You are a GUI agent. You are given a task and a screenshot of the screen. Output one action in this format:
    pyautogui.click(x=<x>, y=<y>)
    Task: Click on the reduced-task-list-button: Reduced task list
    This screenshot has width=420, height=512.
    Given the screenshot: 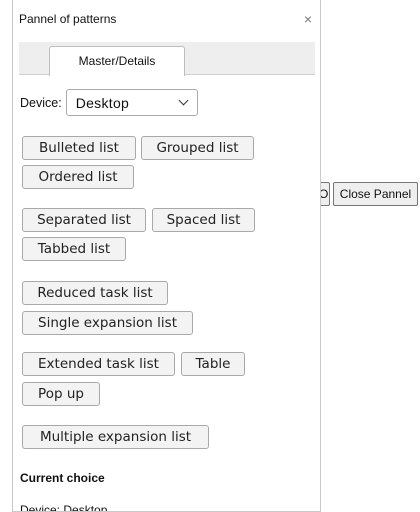 What is the action you would take?
    pyautogui.click(x=95, y=293)
    